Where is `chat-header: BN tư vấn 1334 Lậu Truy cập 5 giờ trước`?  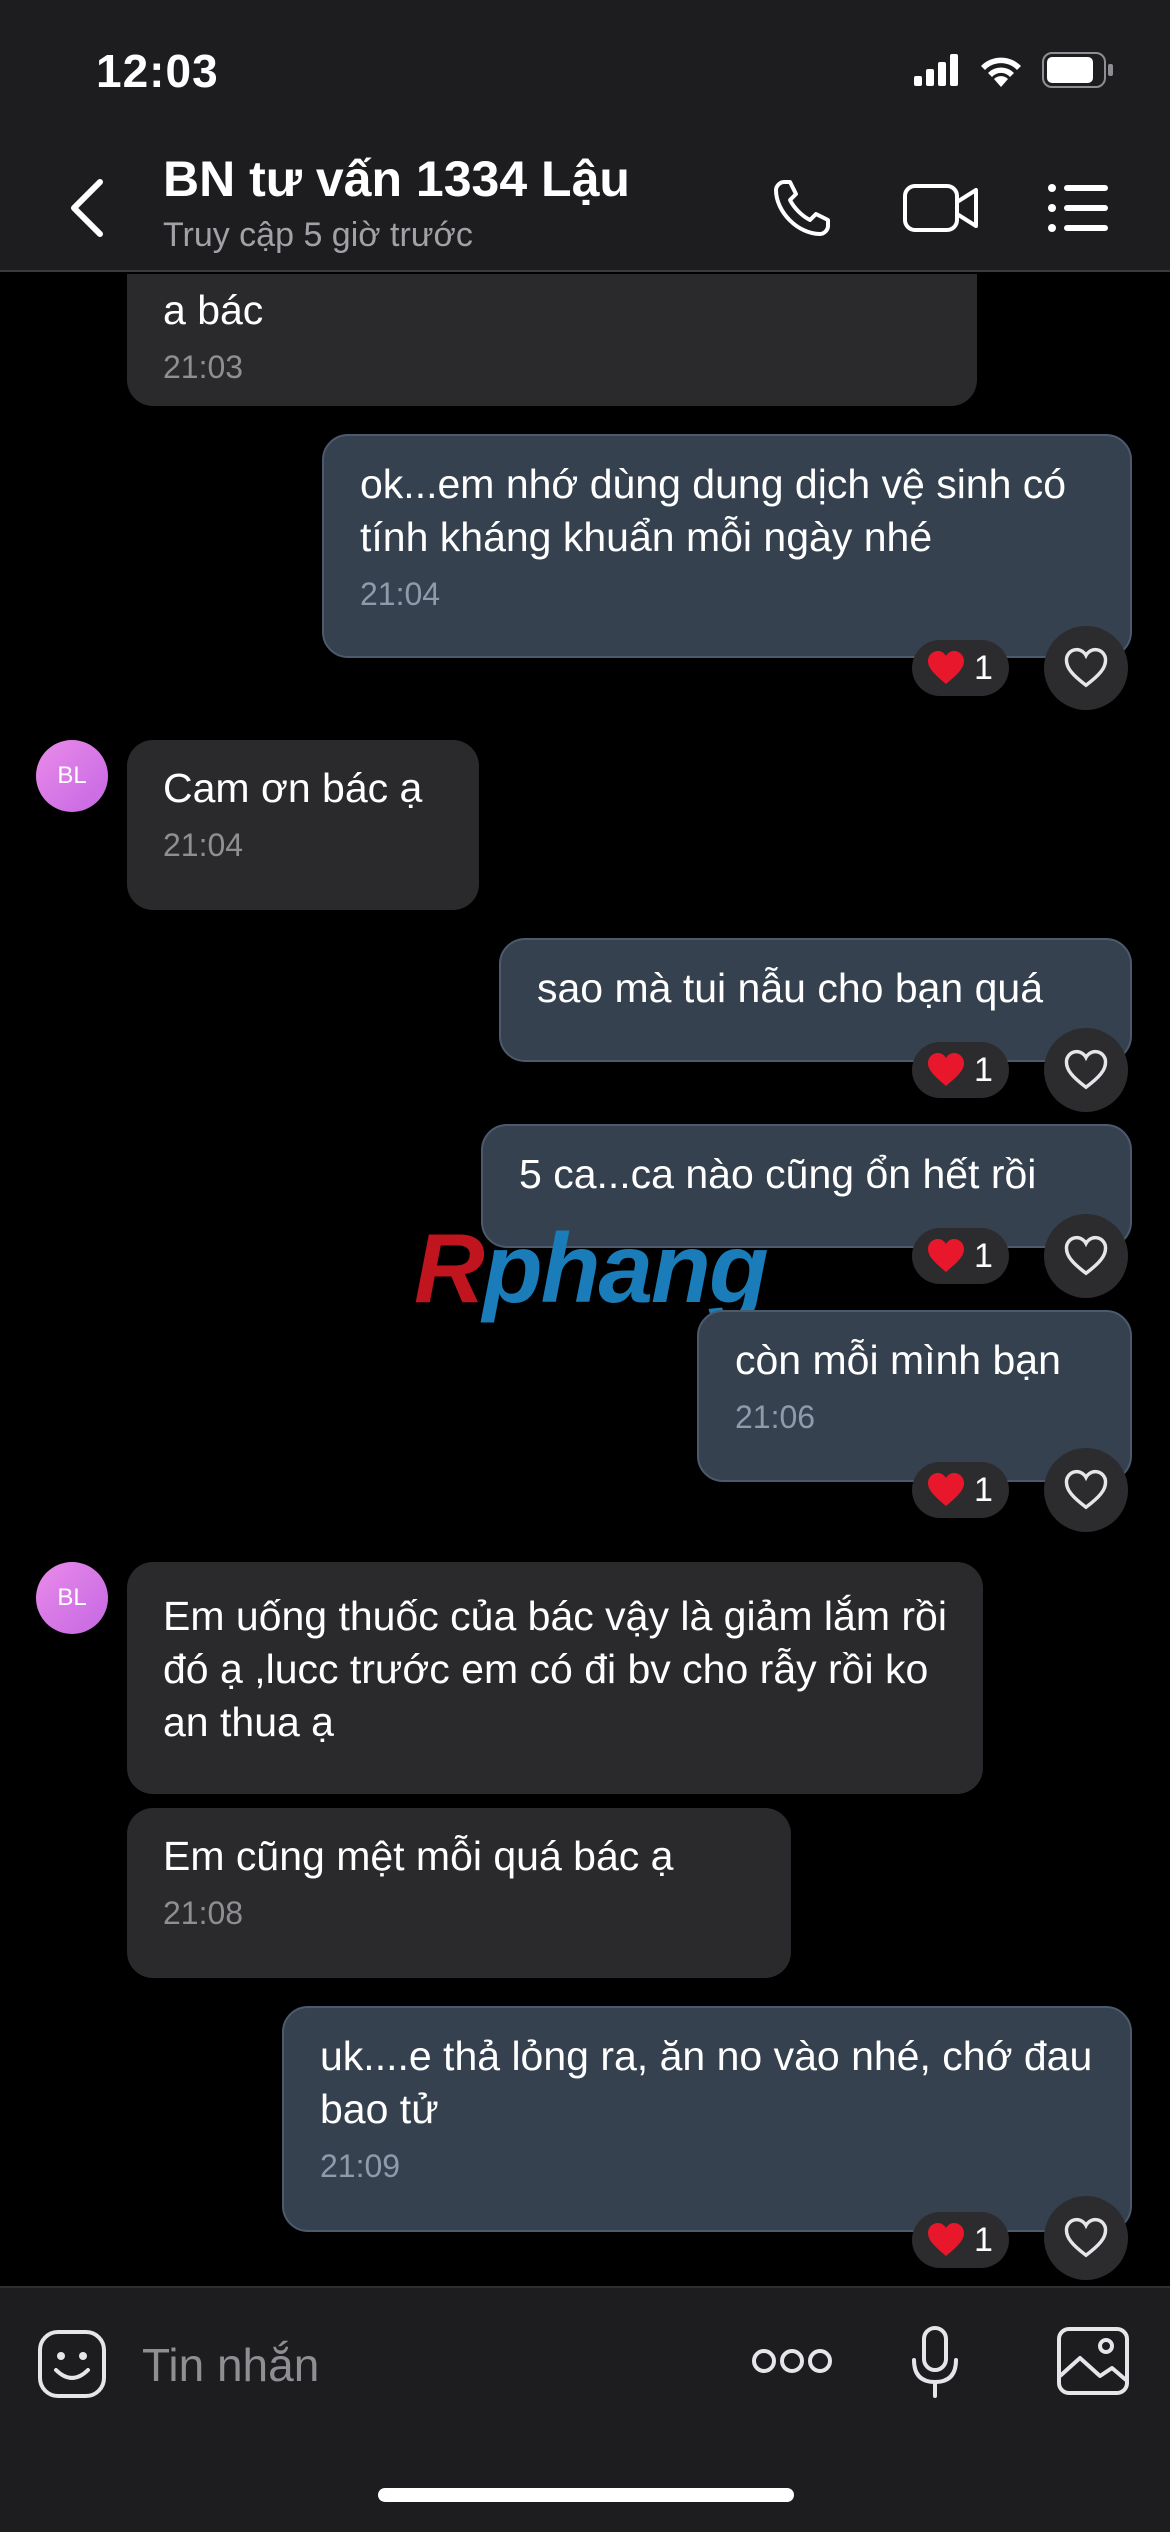
chat-header: BN tư vấn 1334 Lậu Truy cập 5 giờ trước is located at coordinates (585, 206).